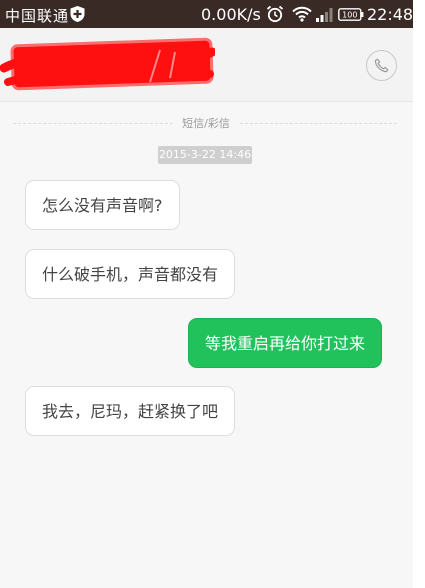  I want to click on status-bar: 中国联通 0.00K/s 100 22:48, so click(206, 14).